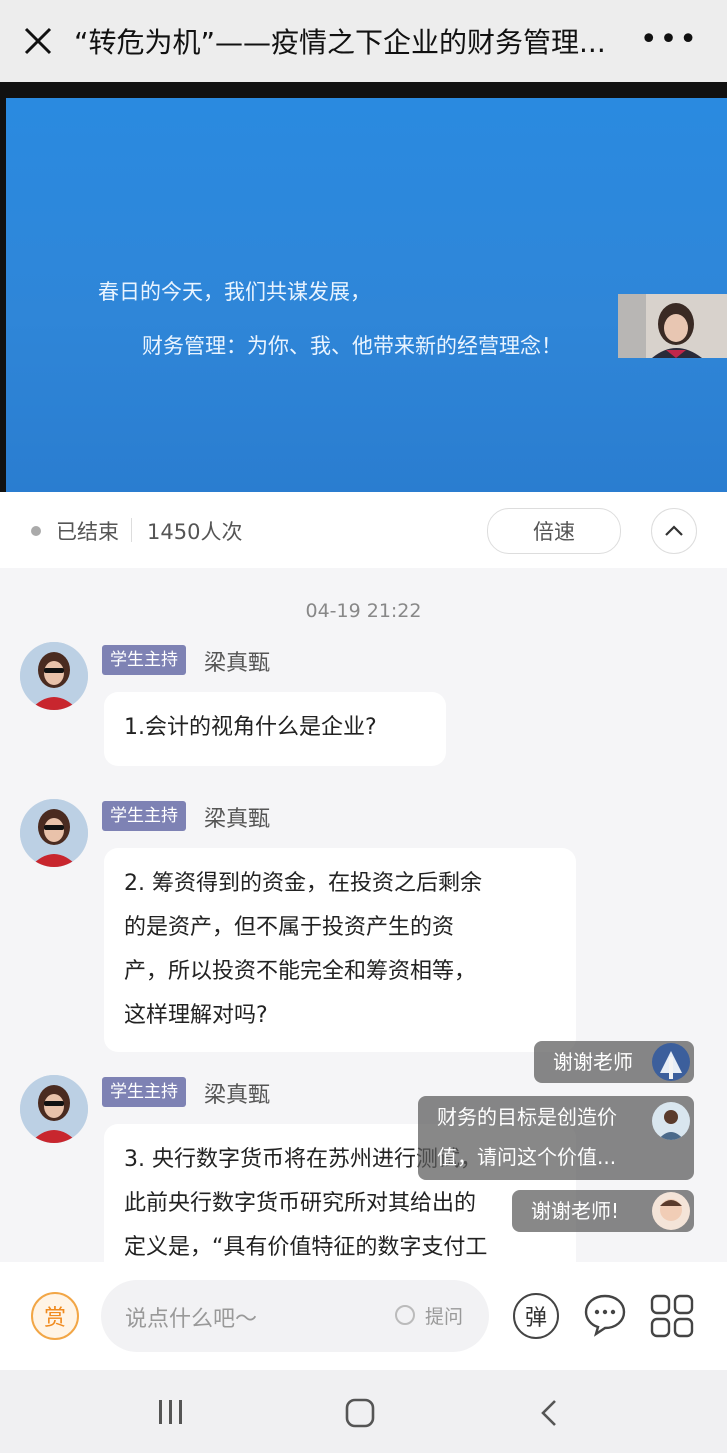 This screenshot has height=1453, width=727. Describe the element at coordinates (55, 1316) in the screenshot. I see `reward-button: 赏` at that location.